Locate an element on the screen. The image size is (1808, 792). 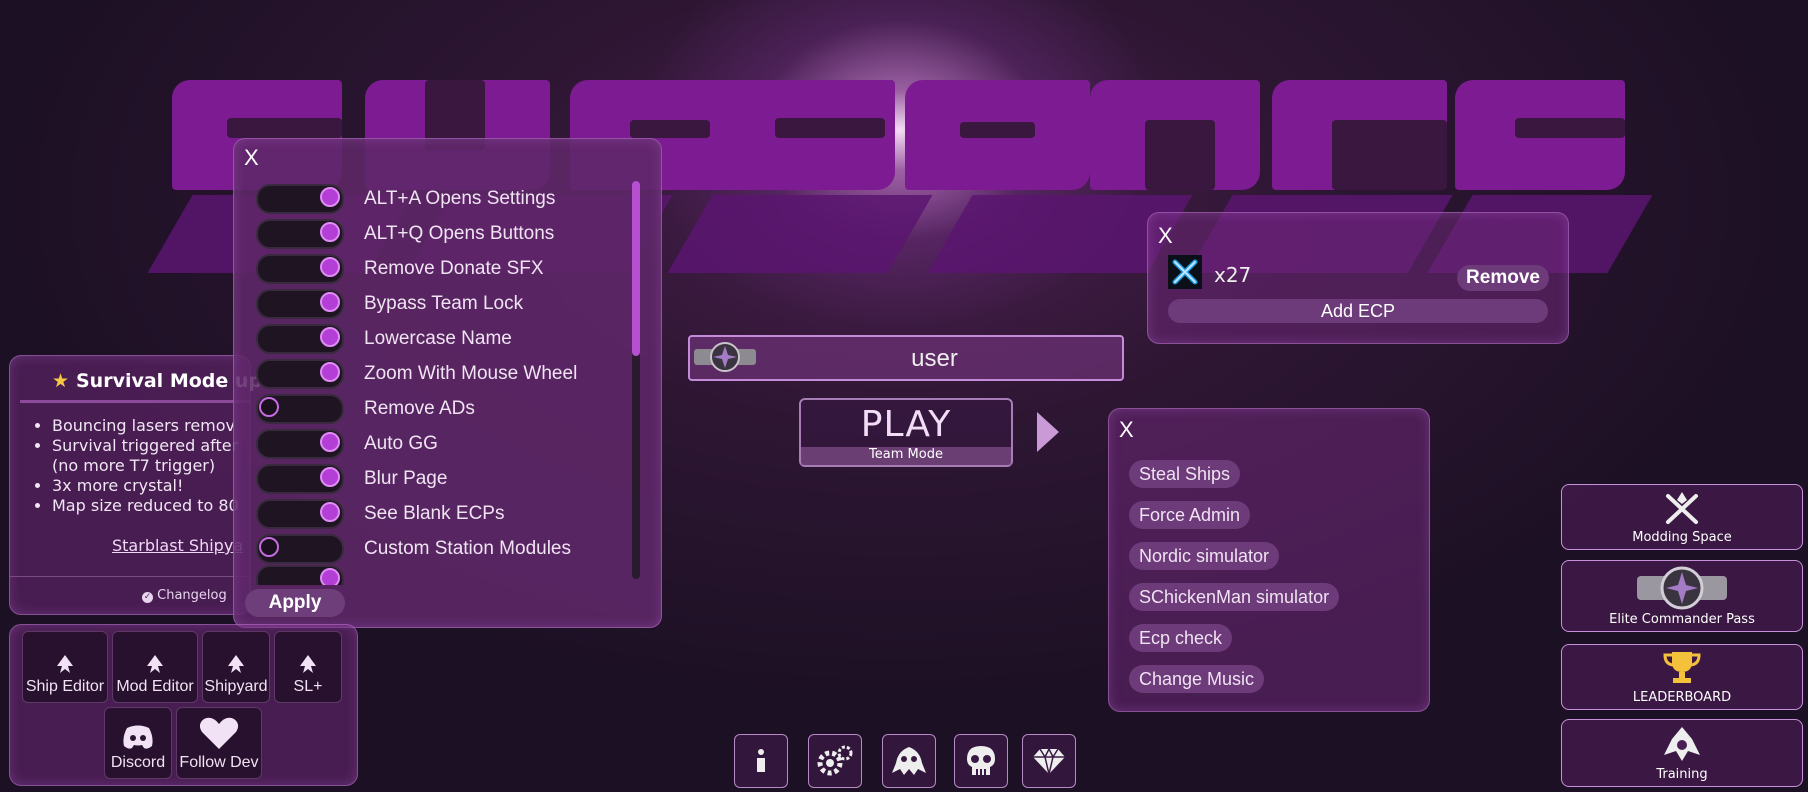
setting-row-see-blank-ecps: See Blank ECPs is located at coordinates (380, 514).